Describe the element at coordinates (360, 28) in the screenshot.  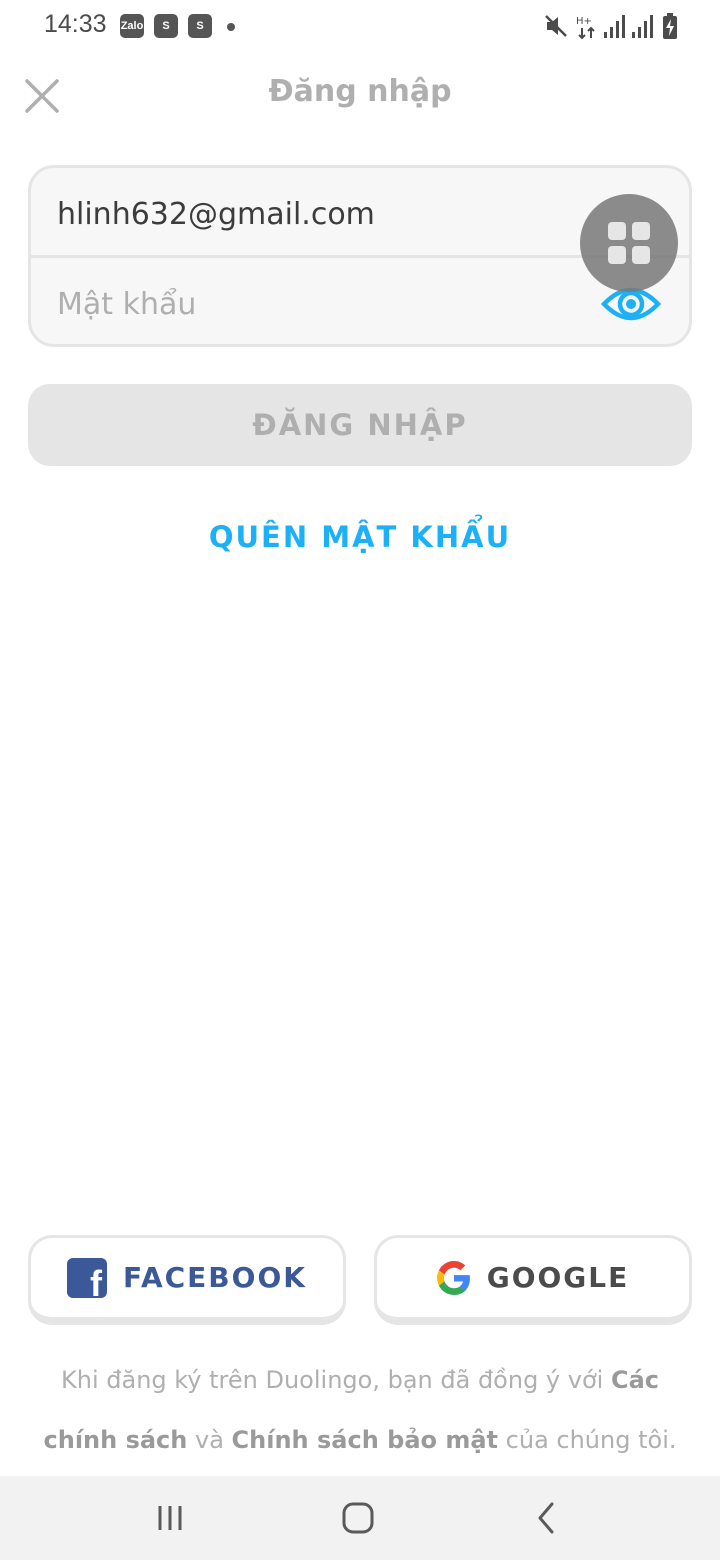
I see `status-bar: 14:33 Zalo S S H+` at that location.